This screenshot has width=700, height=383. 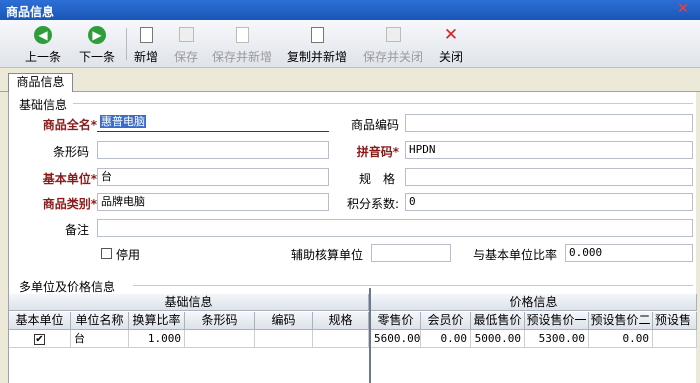 I want to click on group-header-price: 价格信息, so click(x=534, y=302).